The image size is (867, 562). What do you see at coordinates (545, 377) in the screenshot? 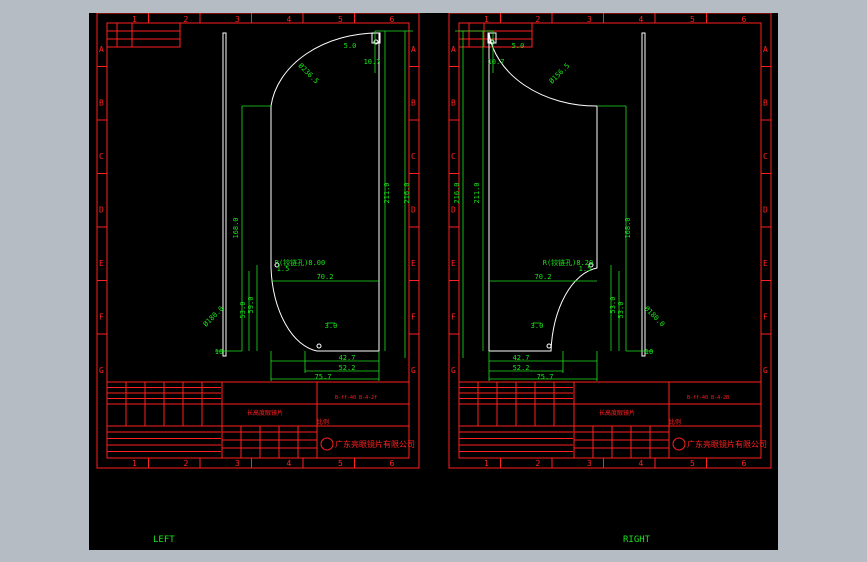
I see `dim-base-w3: 75.7` at bounding box center [545, 377].